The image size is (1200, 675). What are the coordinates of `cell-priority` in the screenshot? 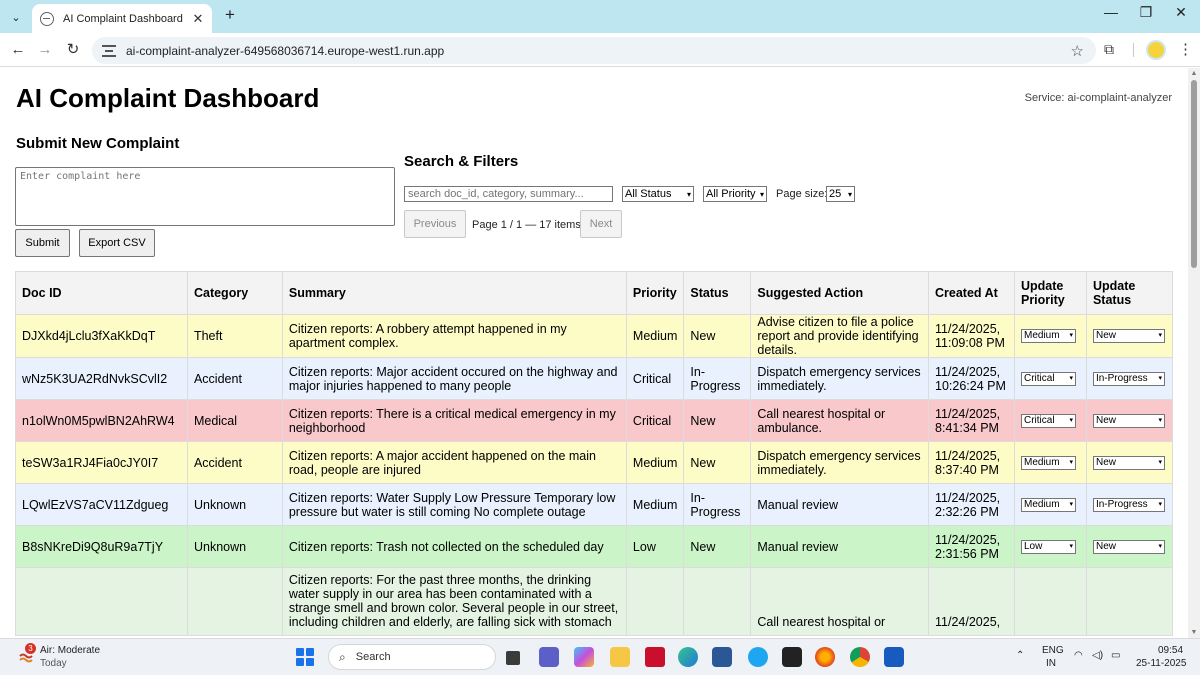 It's located at (655, 601).